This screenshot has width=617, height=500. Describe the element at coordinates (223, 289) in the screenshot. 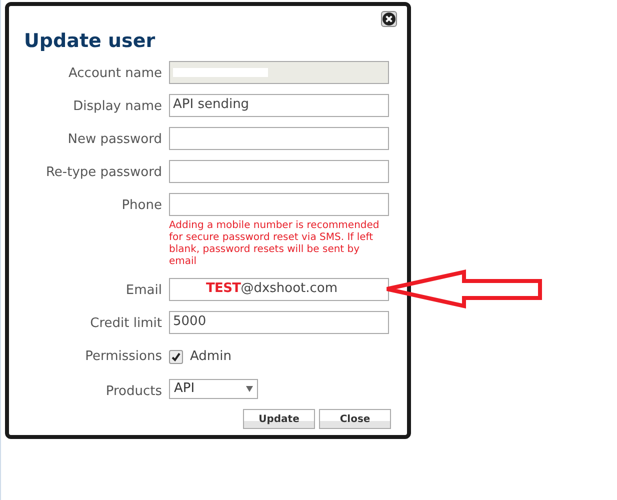

I see `annotation-text: TEST` at that location.